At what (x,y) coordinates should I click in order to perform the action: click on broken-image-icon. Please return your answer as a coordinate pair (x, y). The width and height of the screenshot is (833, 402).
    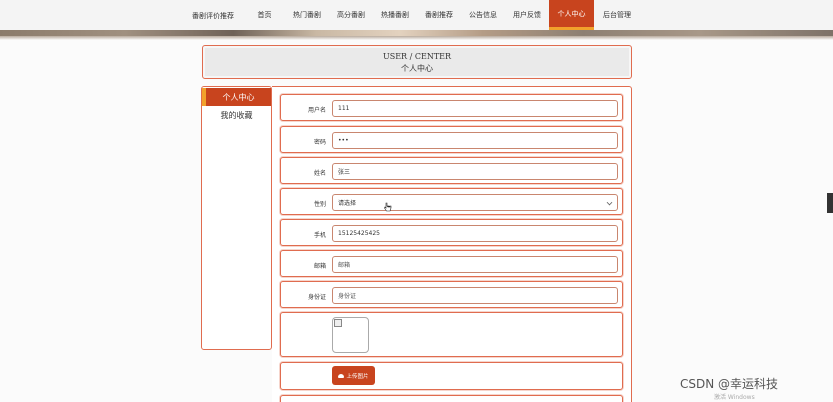
    Looking at the image, I should click on (338, 323).